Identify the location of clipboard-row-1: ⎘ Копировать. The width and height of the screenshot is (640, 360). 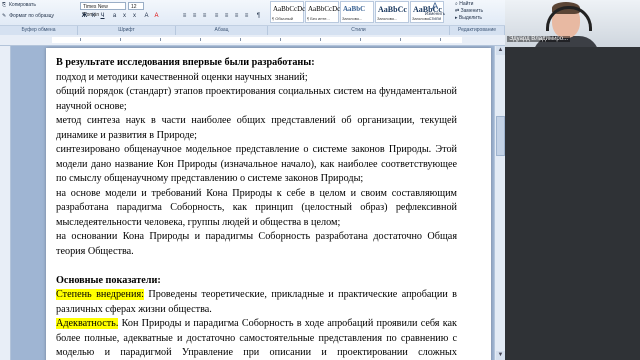
(20, 5).